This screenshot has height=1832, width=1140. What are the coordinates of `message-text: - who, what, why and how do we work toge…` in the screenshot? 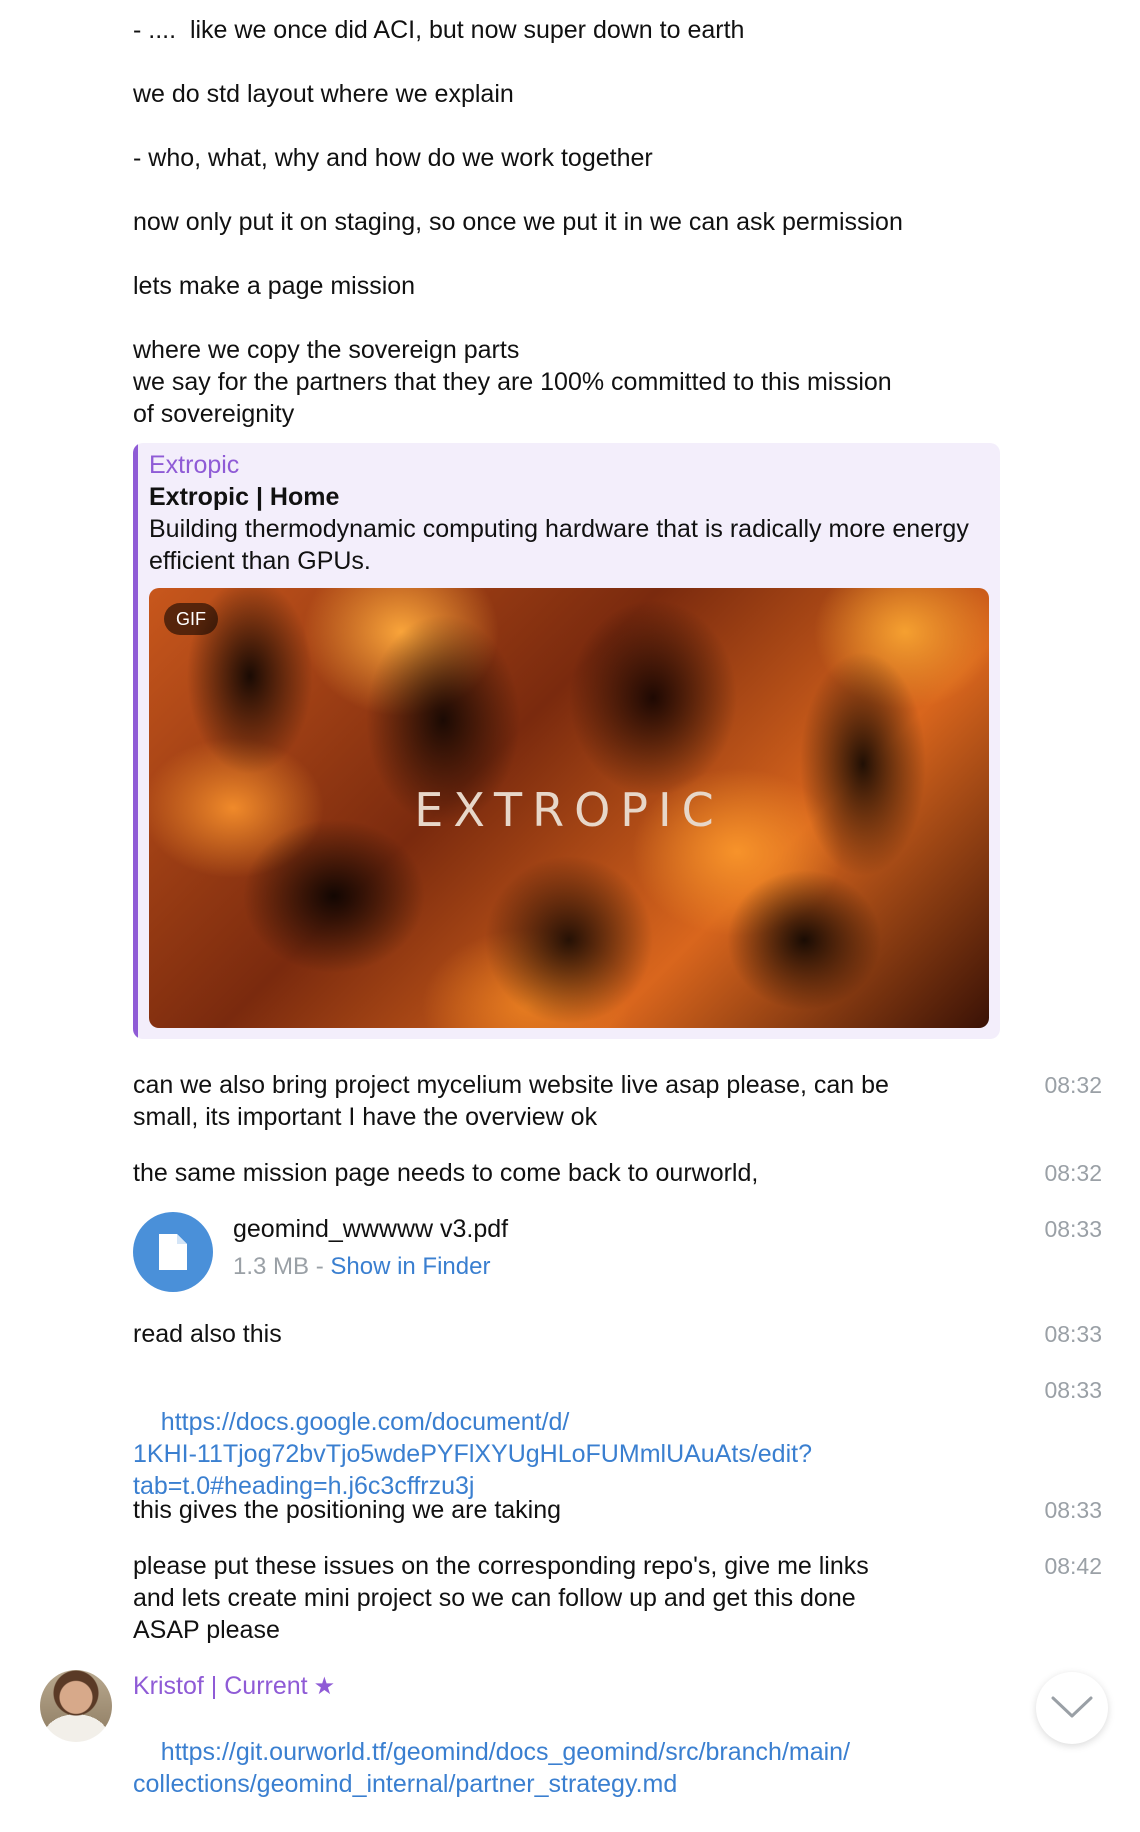 It's located at (393, 158).